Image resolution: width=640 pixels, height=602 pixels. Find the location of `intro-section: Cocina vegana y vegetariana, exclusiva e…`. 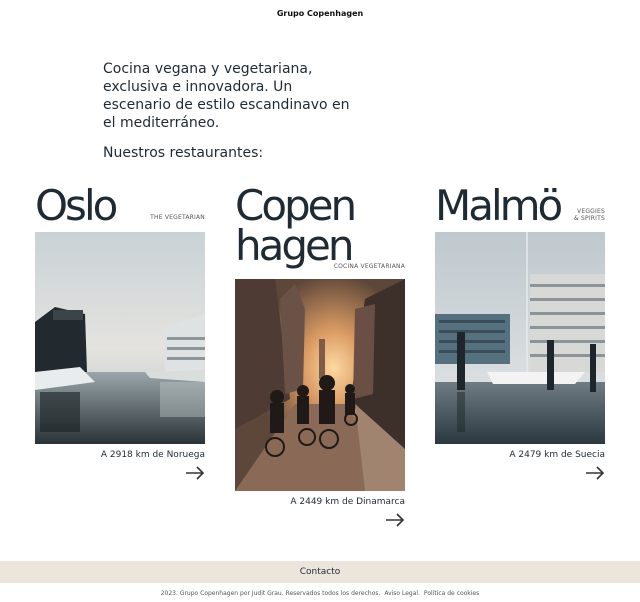

intro-section: Cocina vegana y vegetariana, exclusiva e… is located at coordinates (233, 111).